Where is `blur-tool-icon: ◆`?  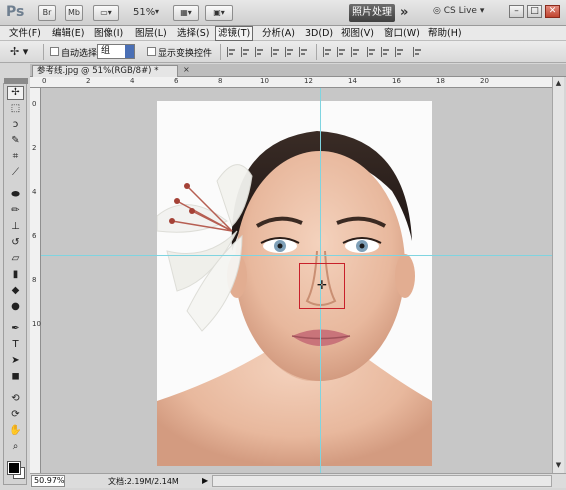
blur-tool-icon: ◆ is located at coordinates (15, 291).